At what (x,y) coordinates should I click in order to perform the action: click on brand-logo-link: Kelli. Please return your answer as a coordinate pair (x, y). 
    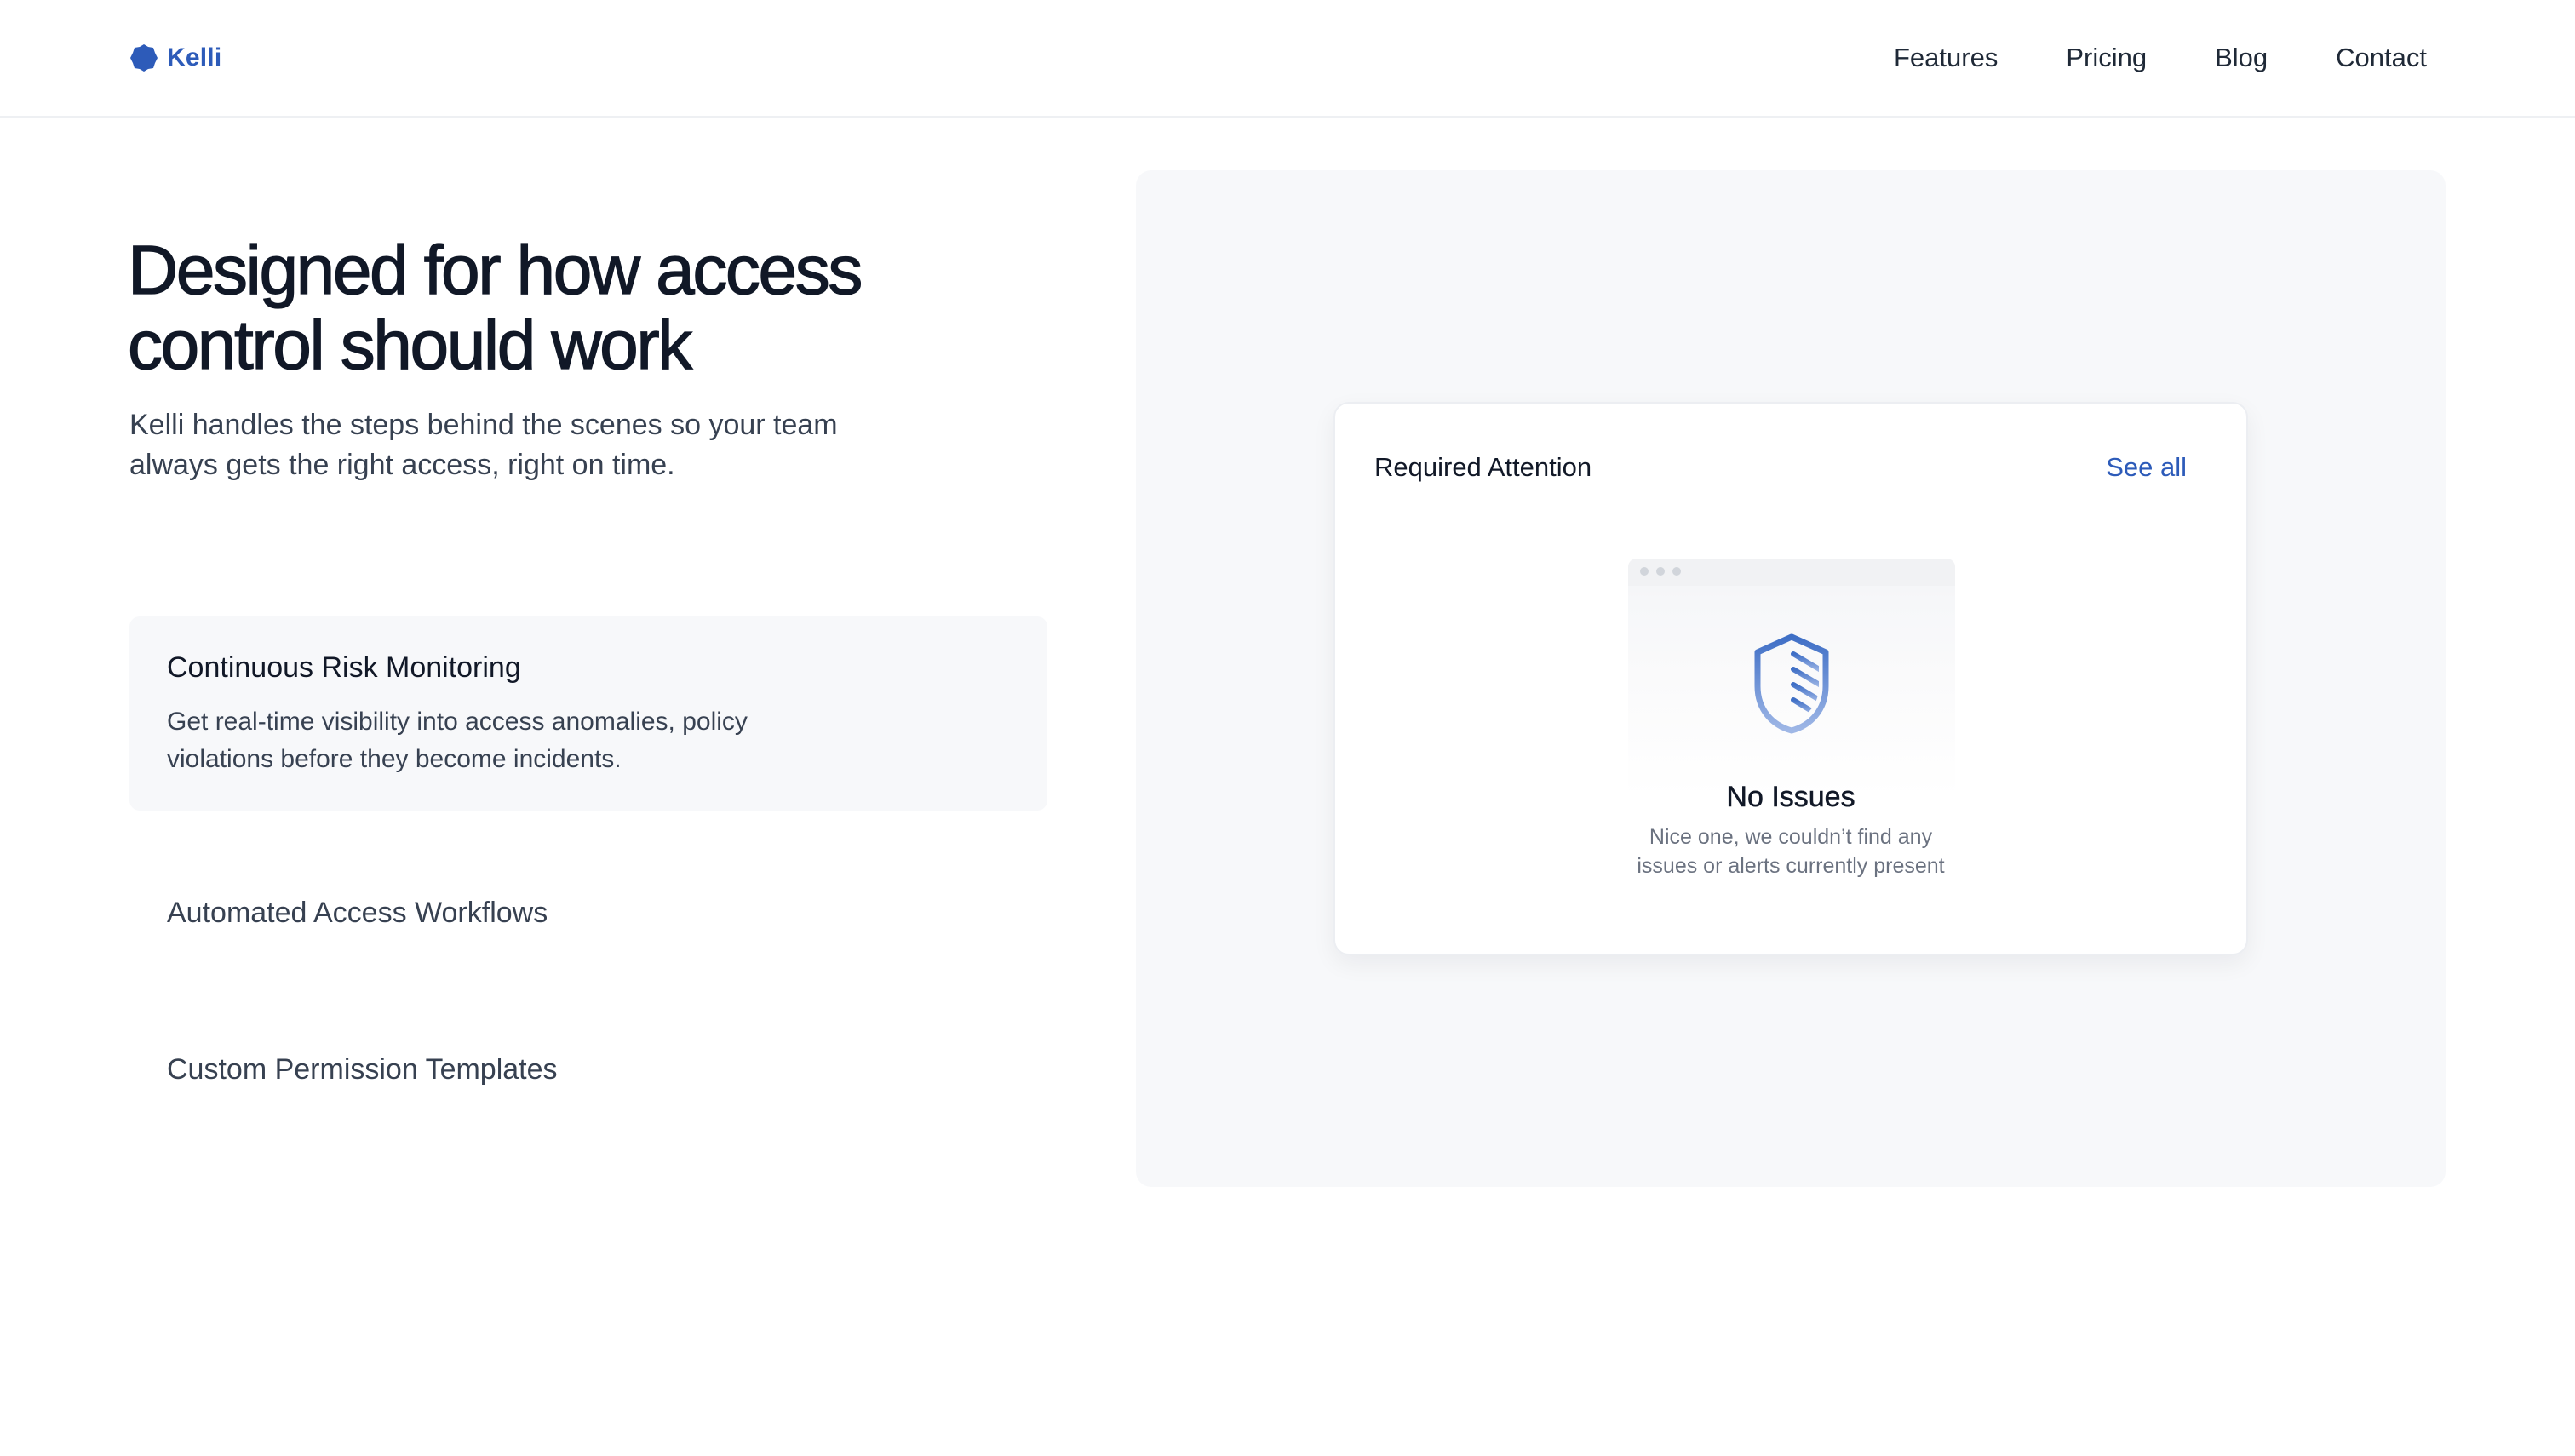
    Looking at the image, I should click on (175, 58).